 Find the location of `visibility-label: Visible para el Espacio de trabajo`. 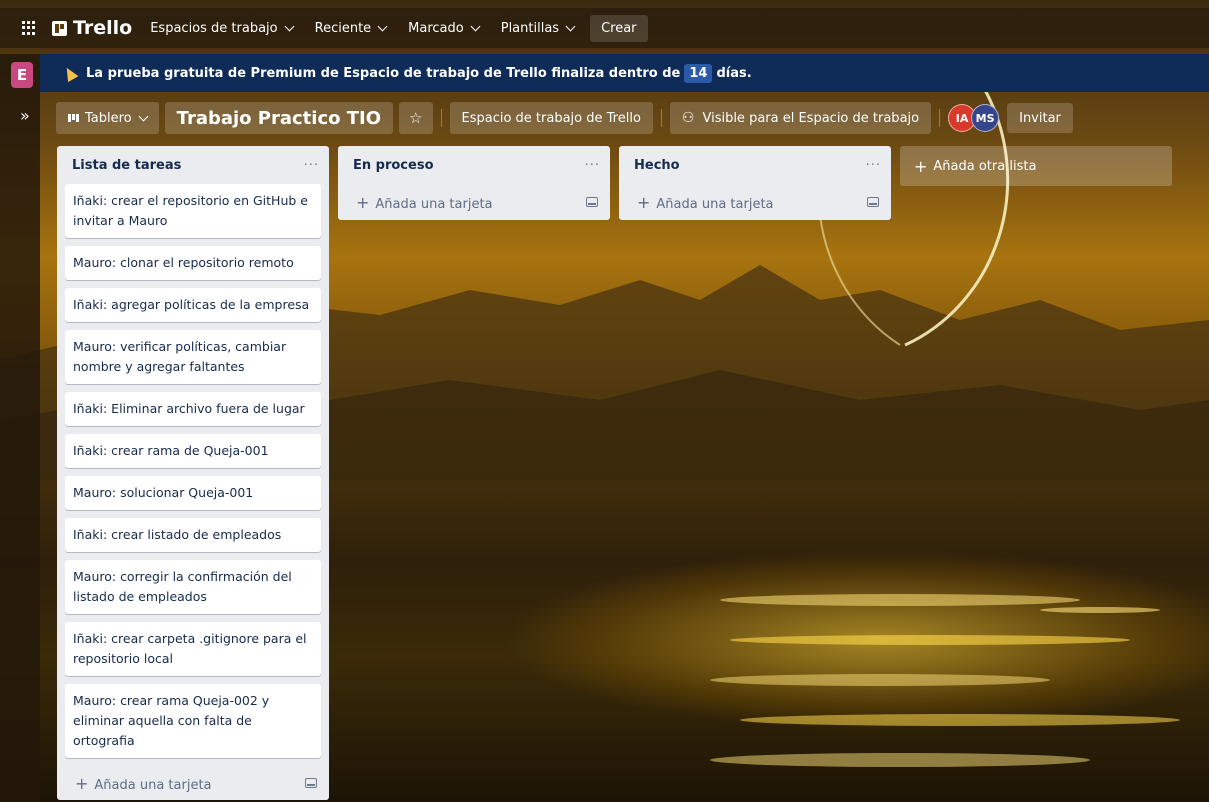

visibility-label: Visible para el Espacio de trabajo is located at coordinates (811, 118).